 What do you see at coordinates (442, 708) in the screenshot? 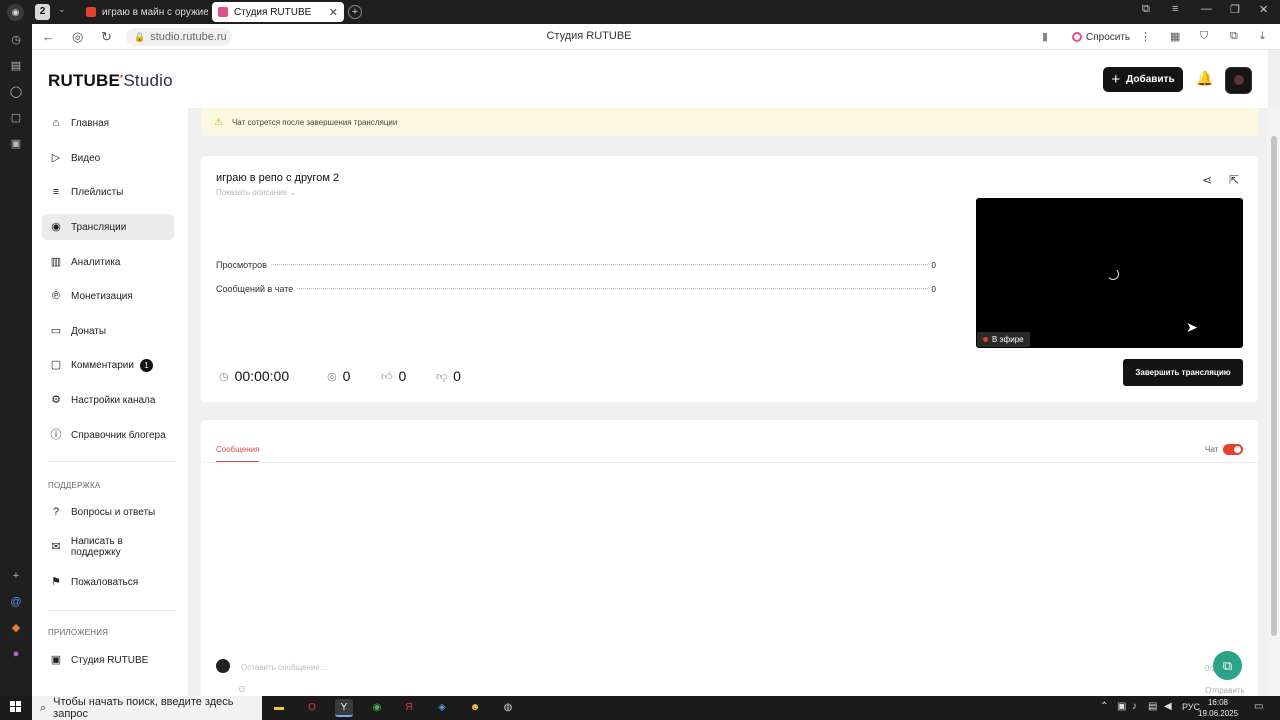
I see `steam-icon: ◈` at bounding box center [442, 708].